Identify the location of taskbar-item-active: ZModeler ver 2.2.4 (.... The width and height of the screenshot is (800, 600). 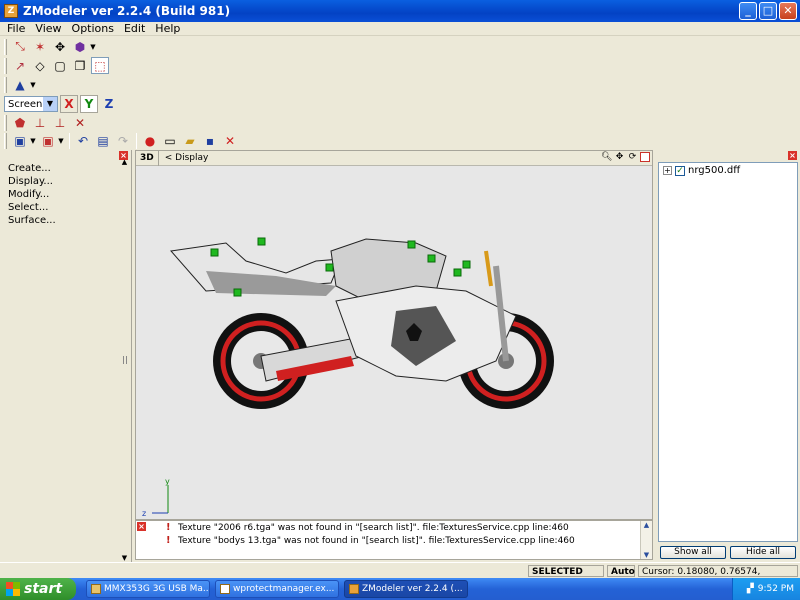
(406, 589).